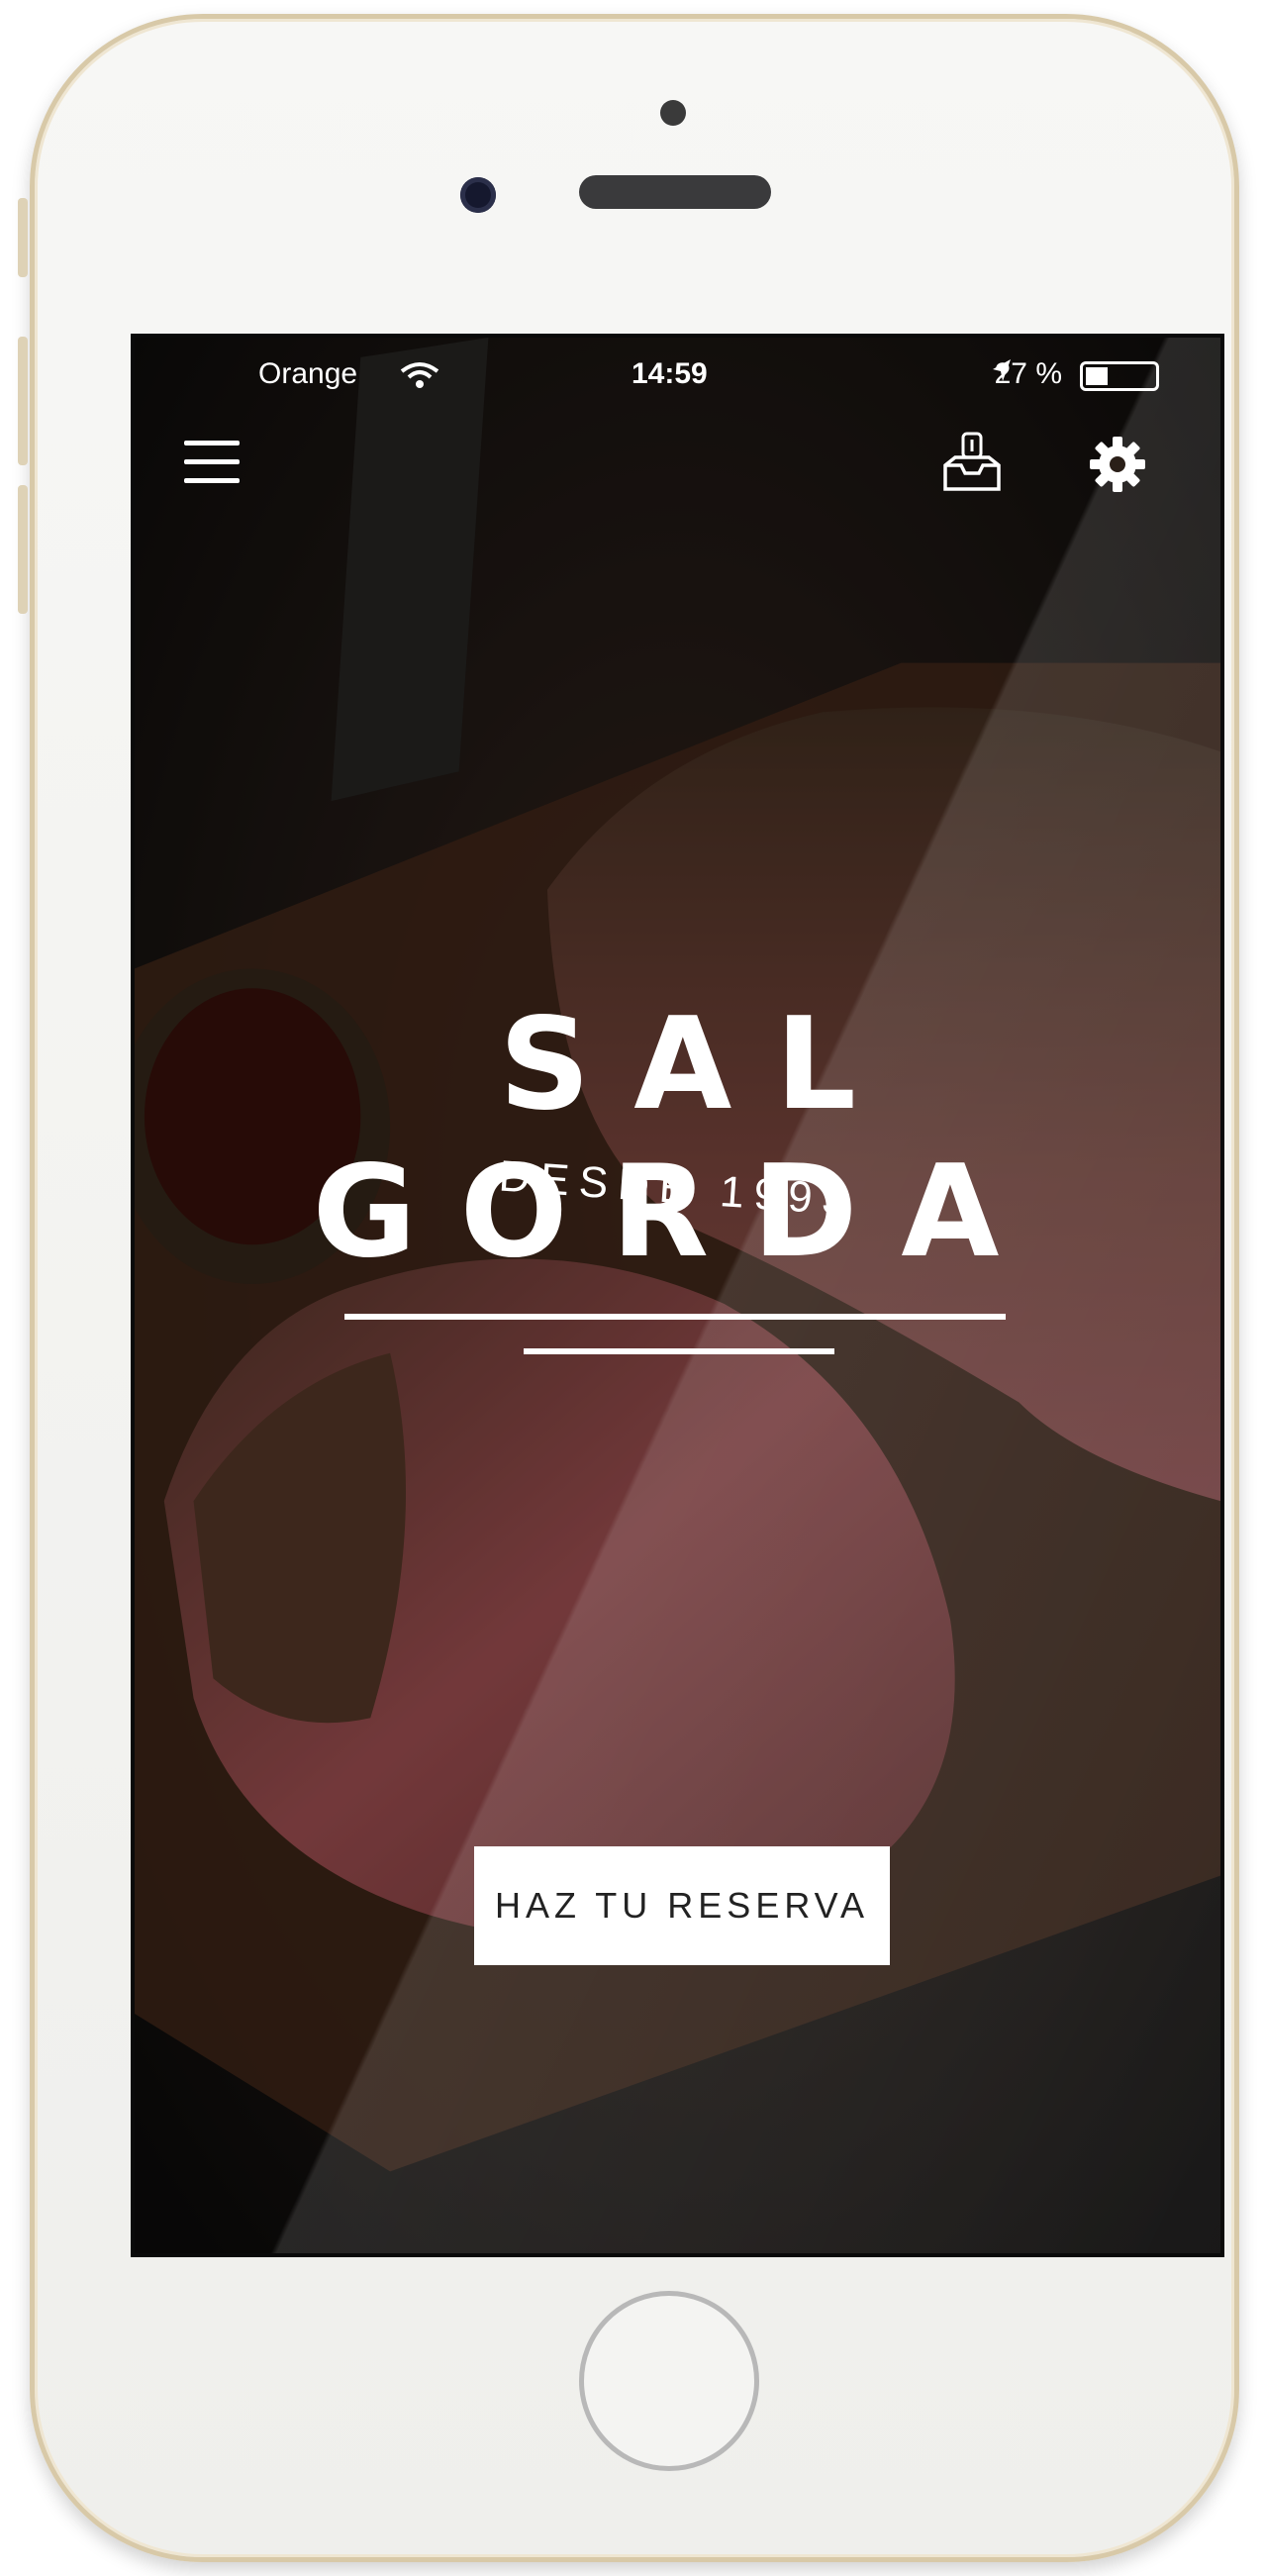 The image size is (1264, 2576). What do you see at coordinates (23, 550) in the screenshot?
I see `volume-down-button` at bounding box center [23, 550].